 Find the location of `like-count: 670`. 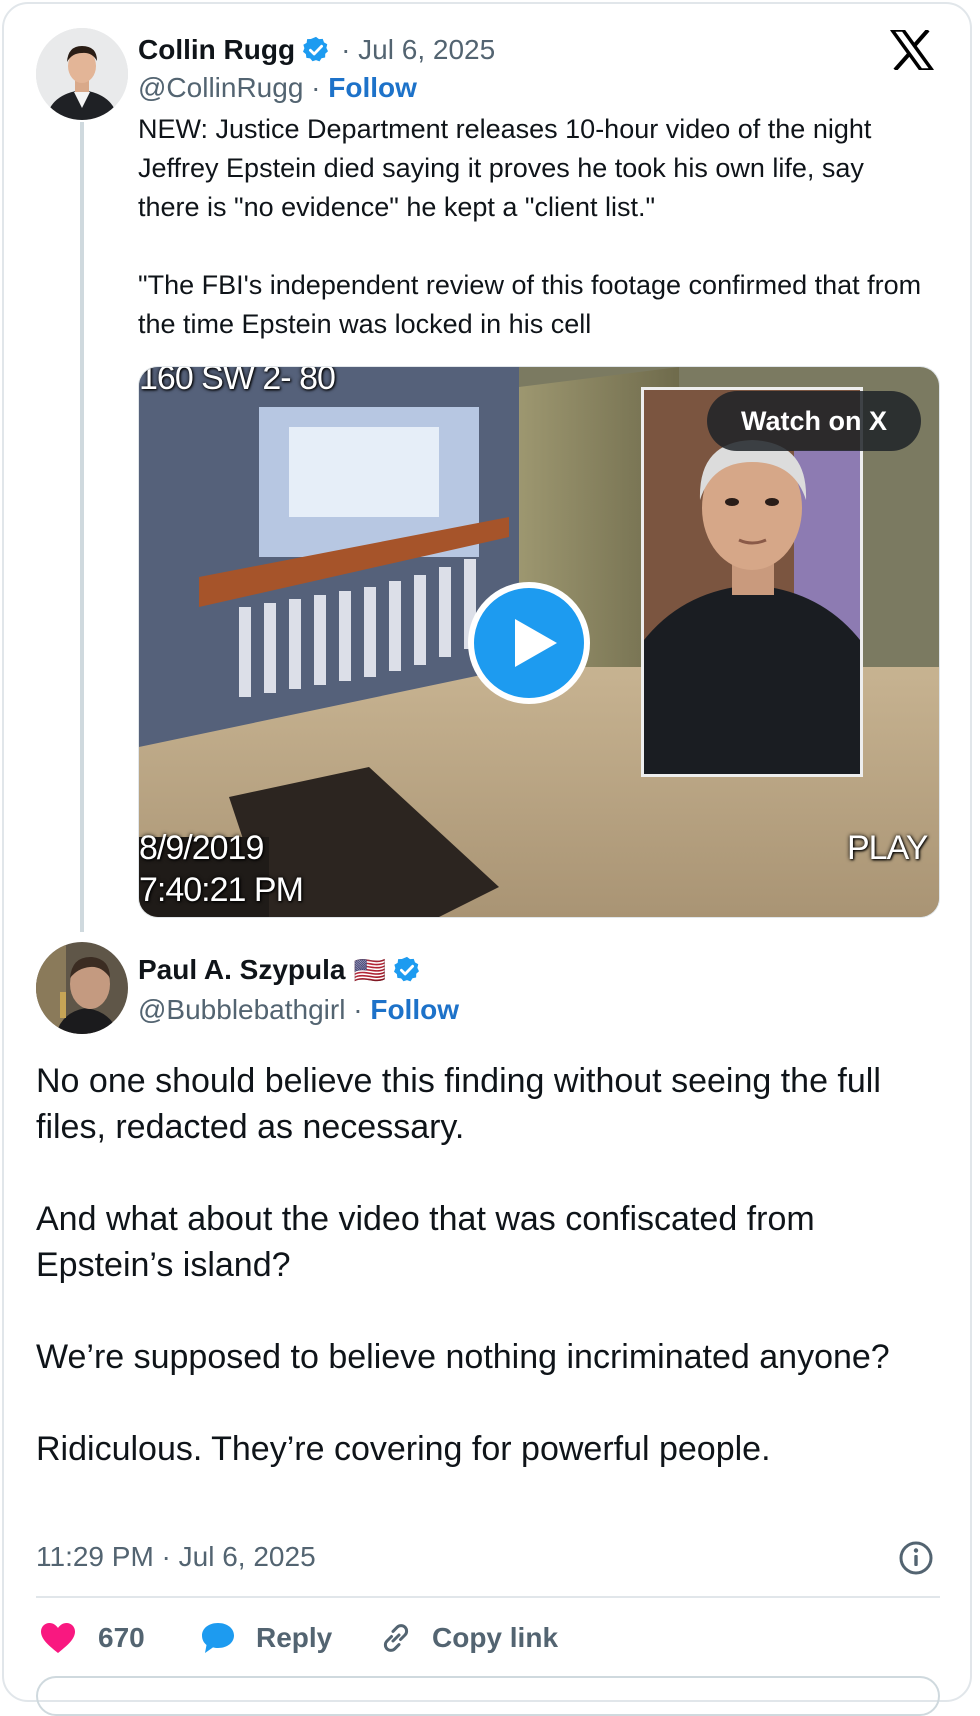

like-count: 670 is located at coordinates (121, 1637).